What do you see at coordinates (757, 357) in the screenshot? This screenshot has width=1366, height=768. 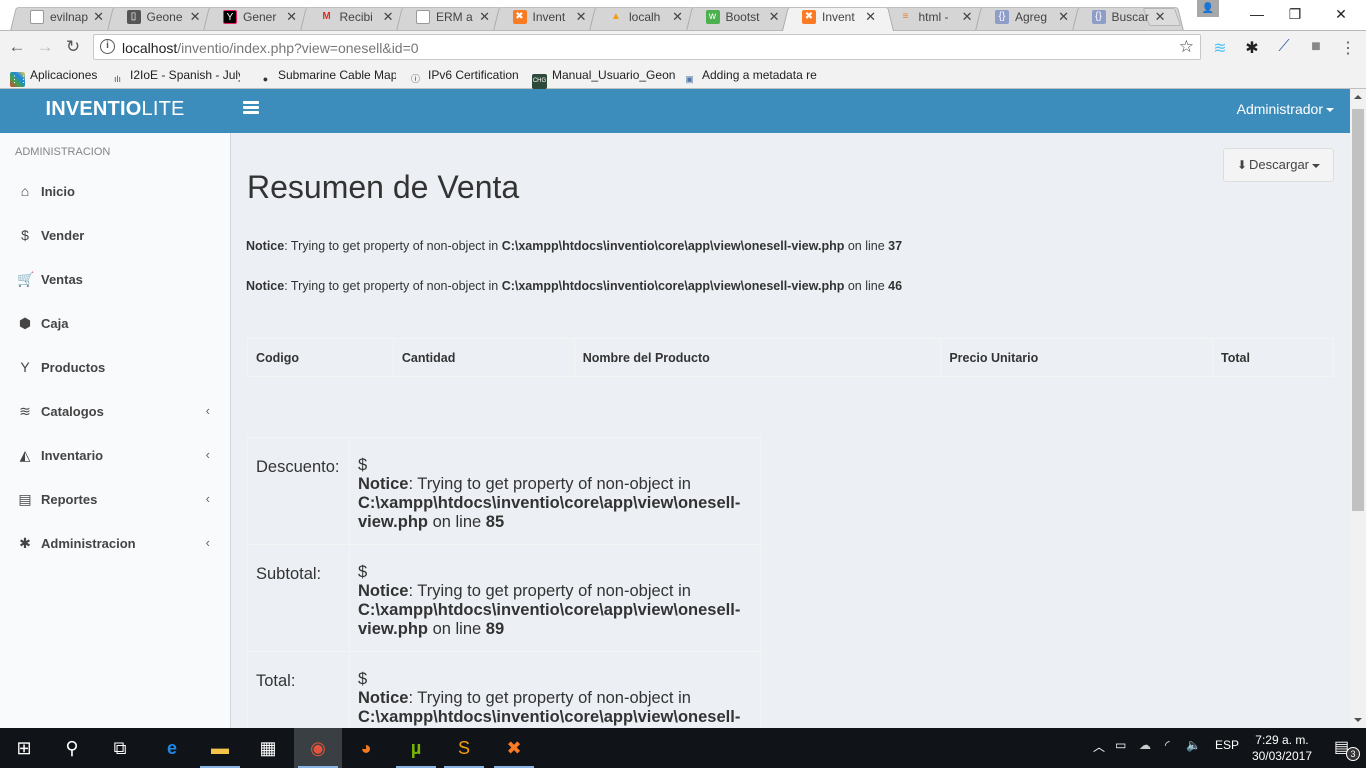 I see `column-header: Nombre del Producto` at bounding box center [757, 357].